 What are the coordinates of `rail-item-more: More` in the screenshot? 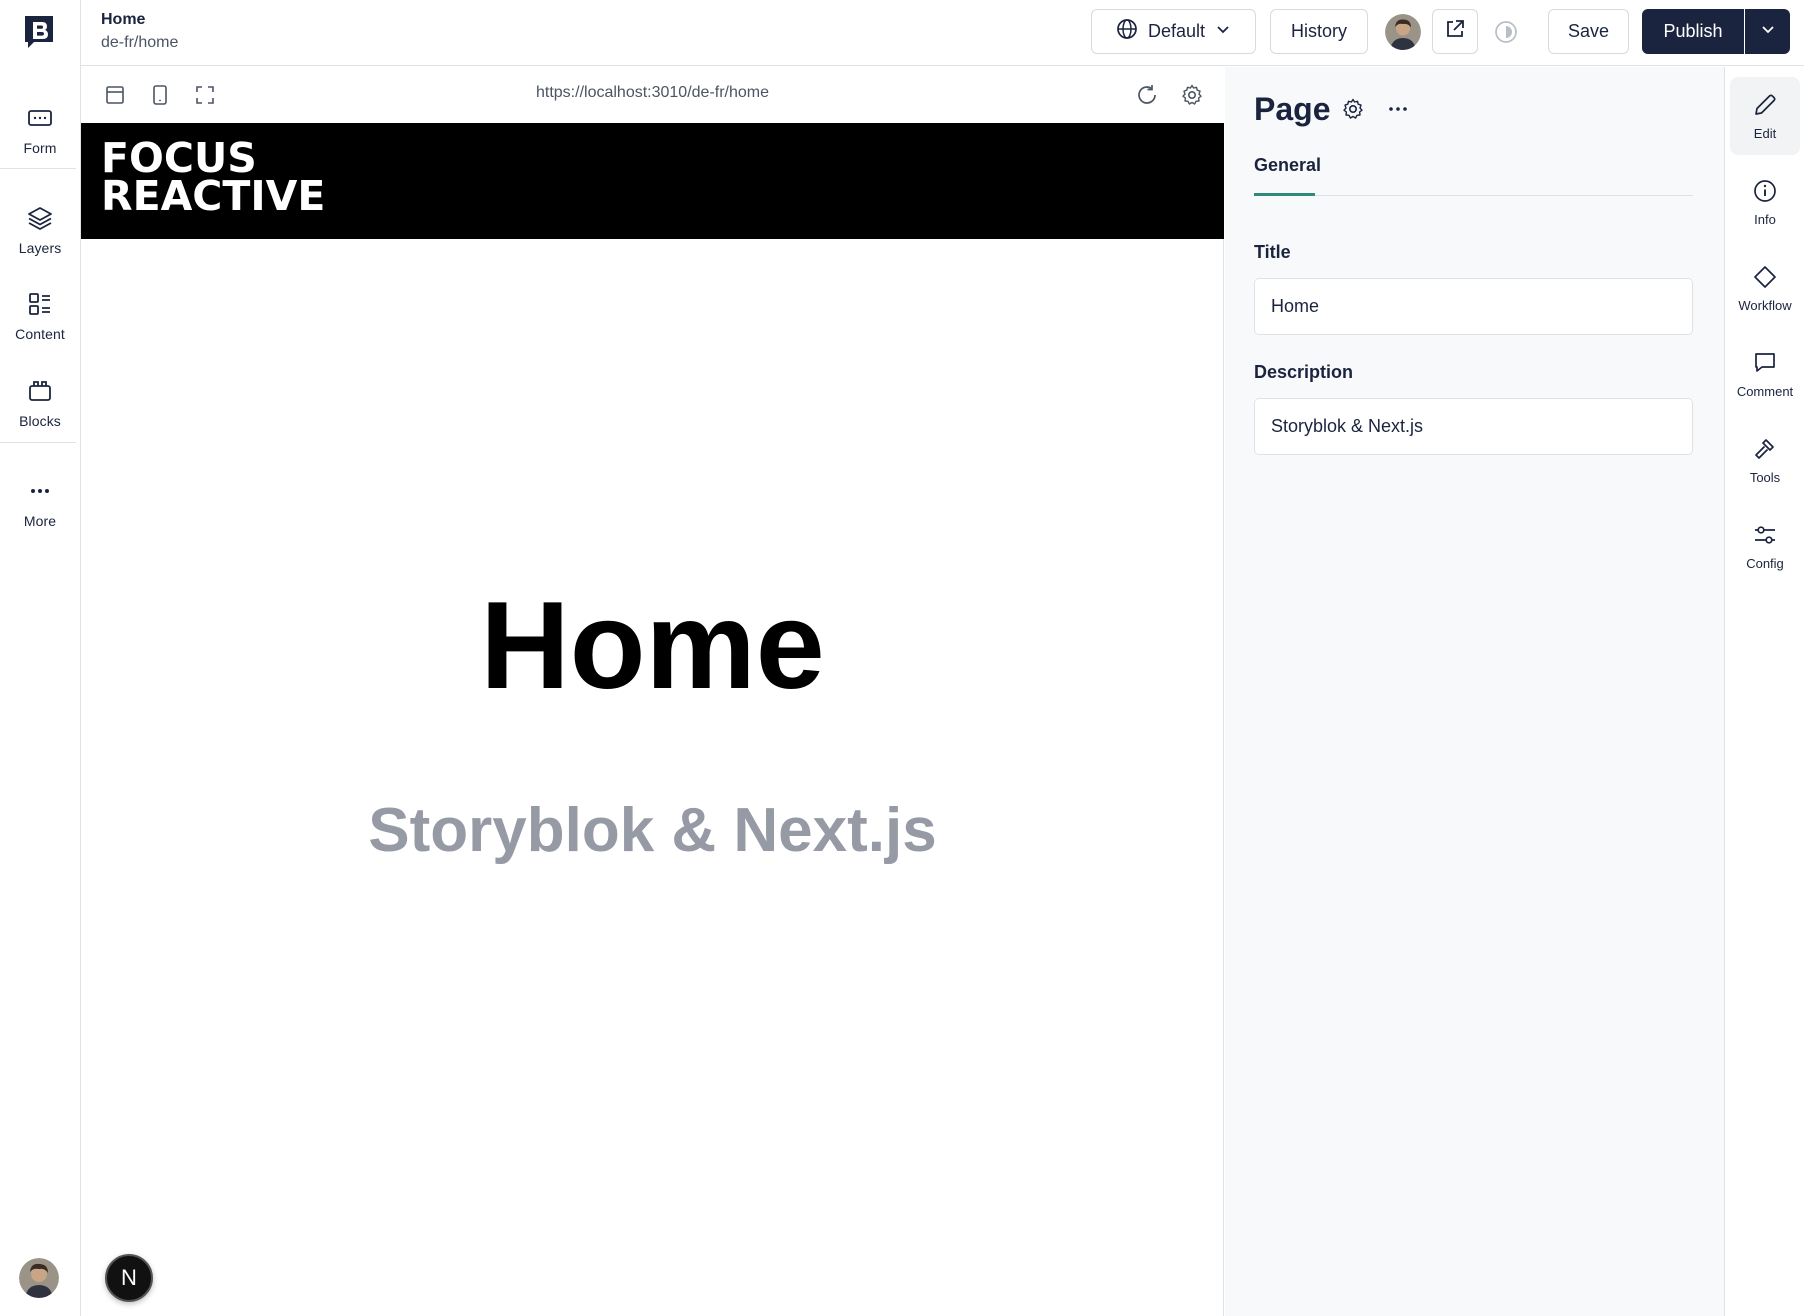 It's located at (40, 503).